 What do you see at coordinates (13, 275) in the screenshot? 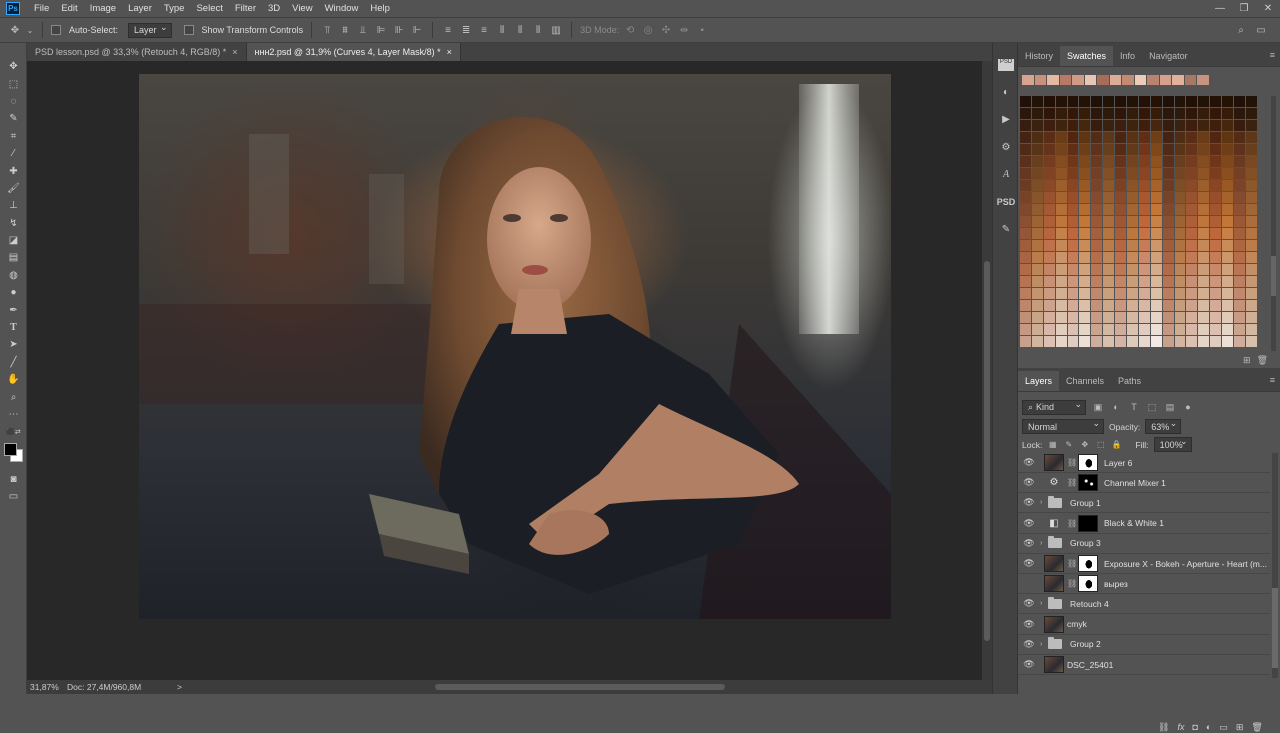
I see `blur-tool-icon: ◍` at bounding box center [13, 275].